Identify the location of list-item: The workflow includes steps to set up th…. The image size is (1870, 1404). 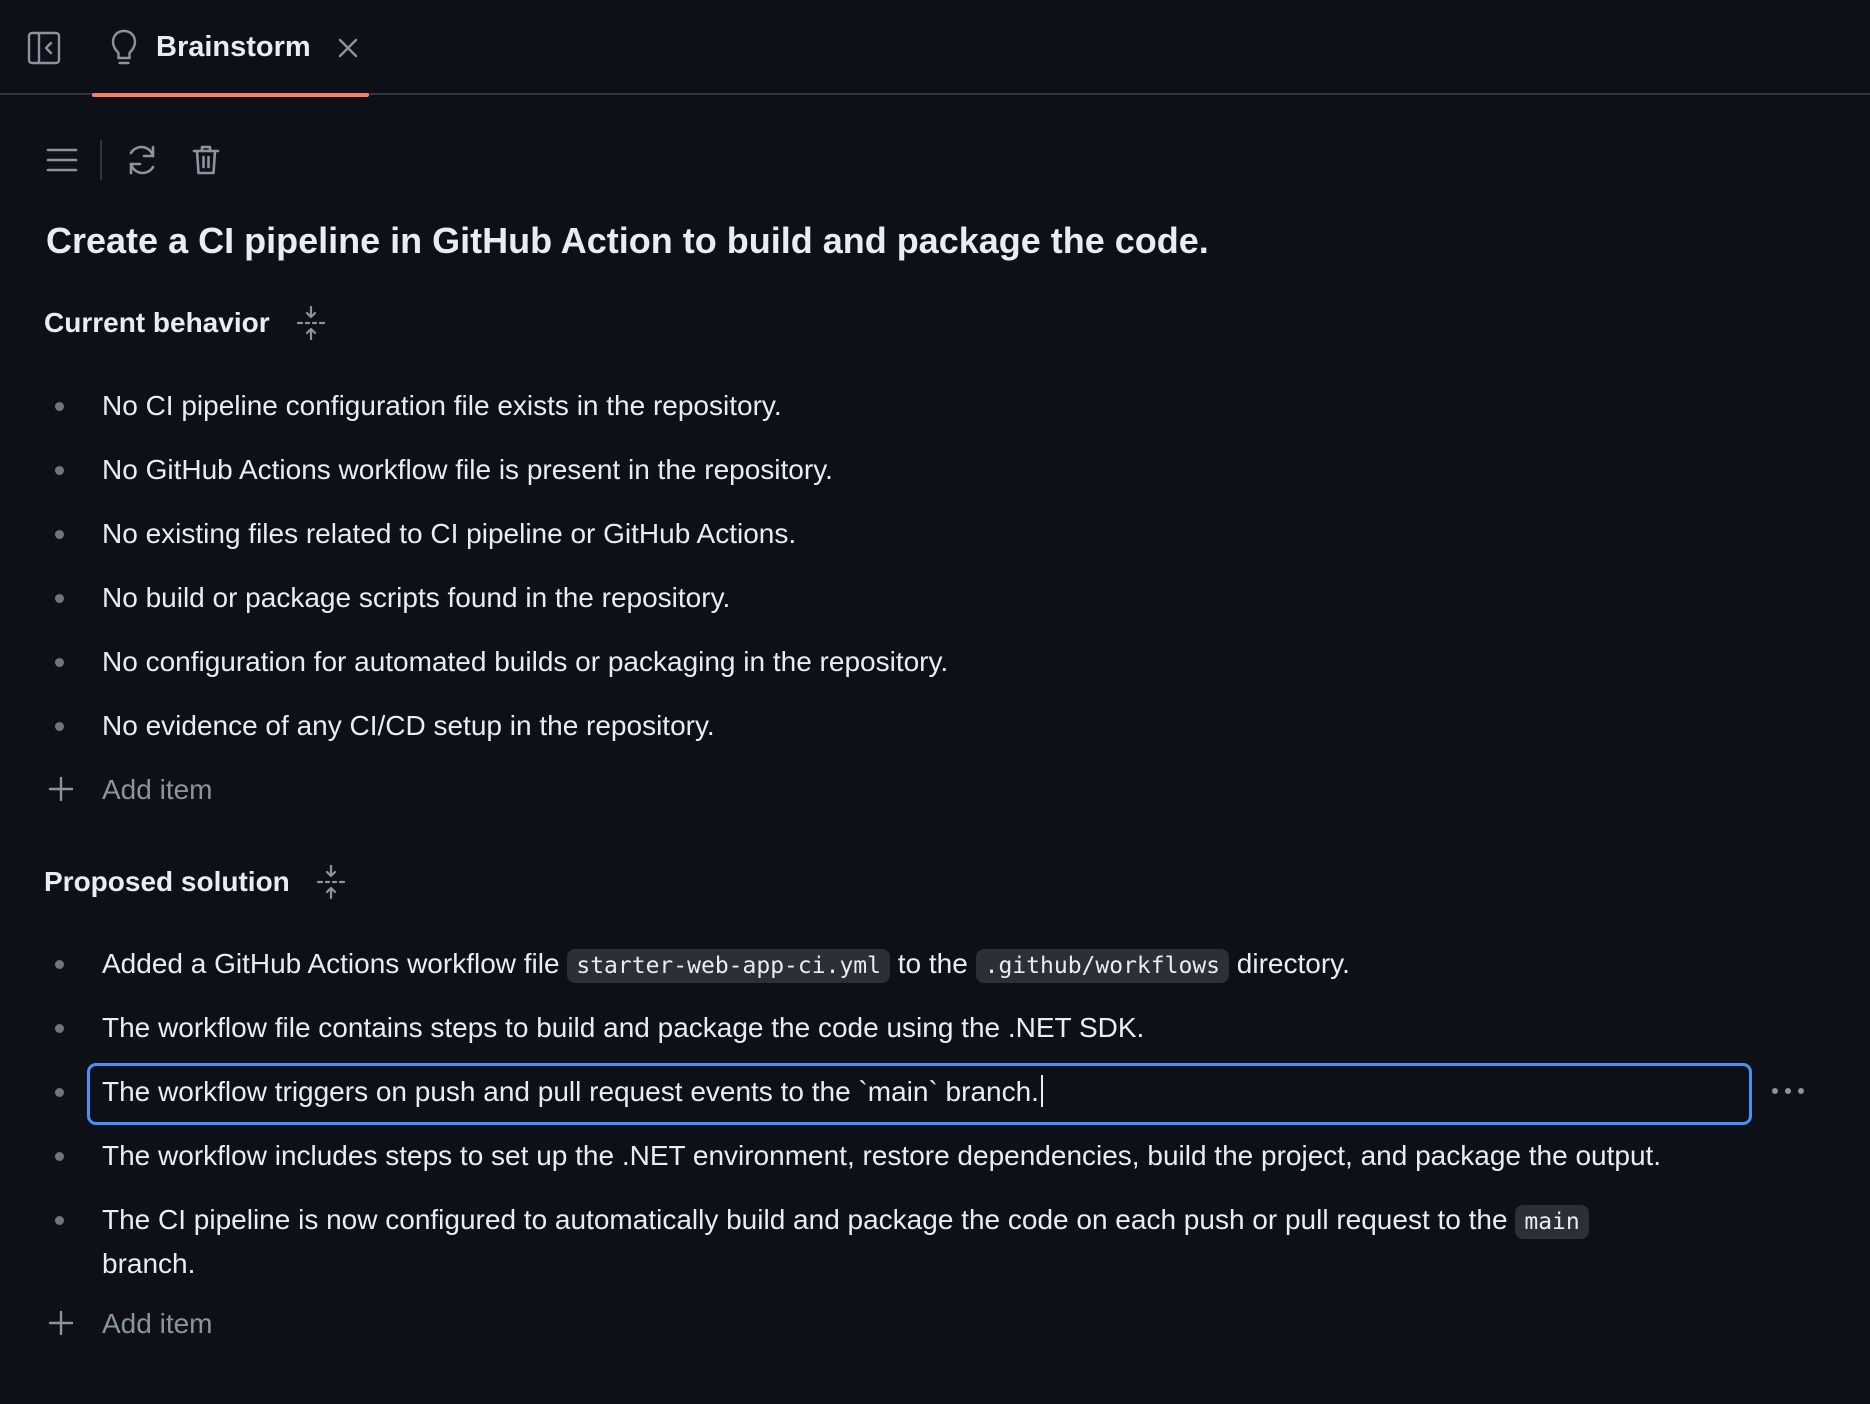
(935, 1156).